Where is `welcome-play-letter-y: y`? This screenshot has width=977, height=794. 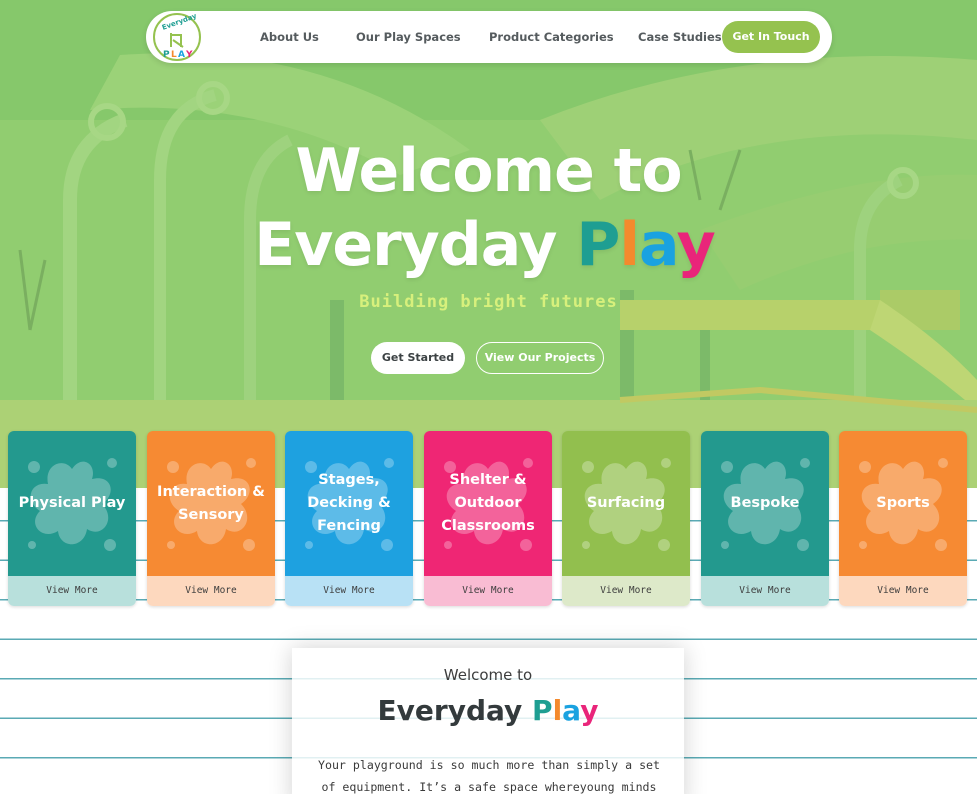
welcome-play-letter-y: y is located at coordinates (589, 710).